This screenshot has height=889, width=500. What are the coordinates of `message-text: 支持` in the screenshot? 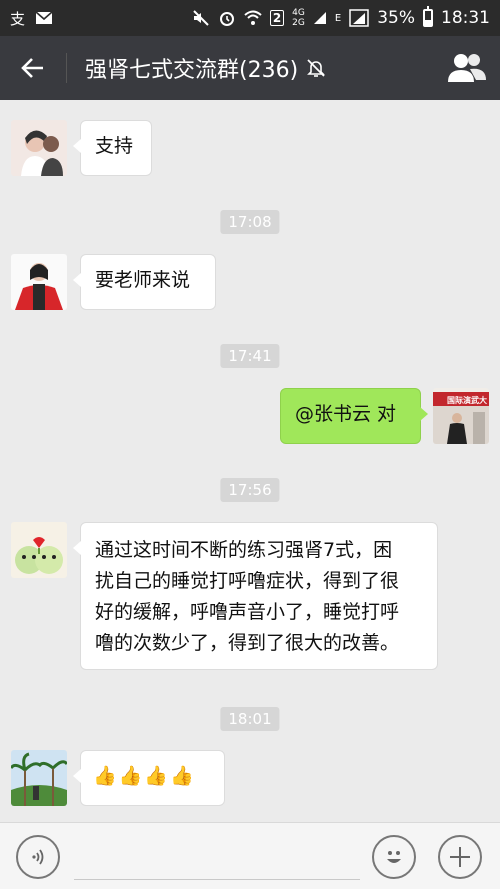 It's located at (114, 146).